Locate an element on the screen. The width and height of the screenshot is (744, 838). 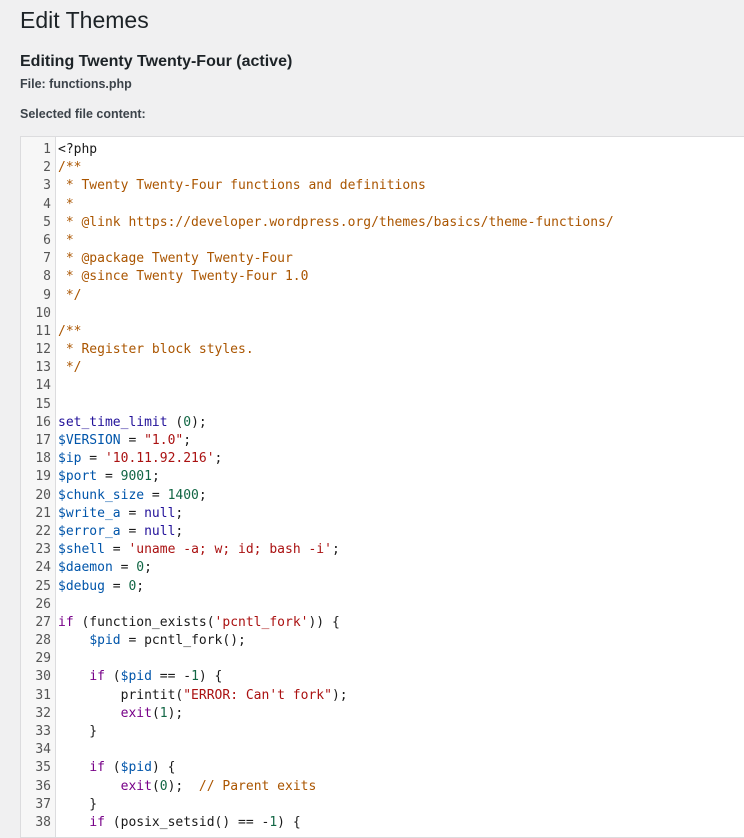
code-line: 6 * is located at coordinates (382, 241).